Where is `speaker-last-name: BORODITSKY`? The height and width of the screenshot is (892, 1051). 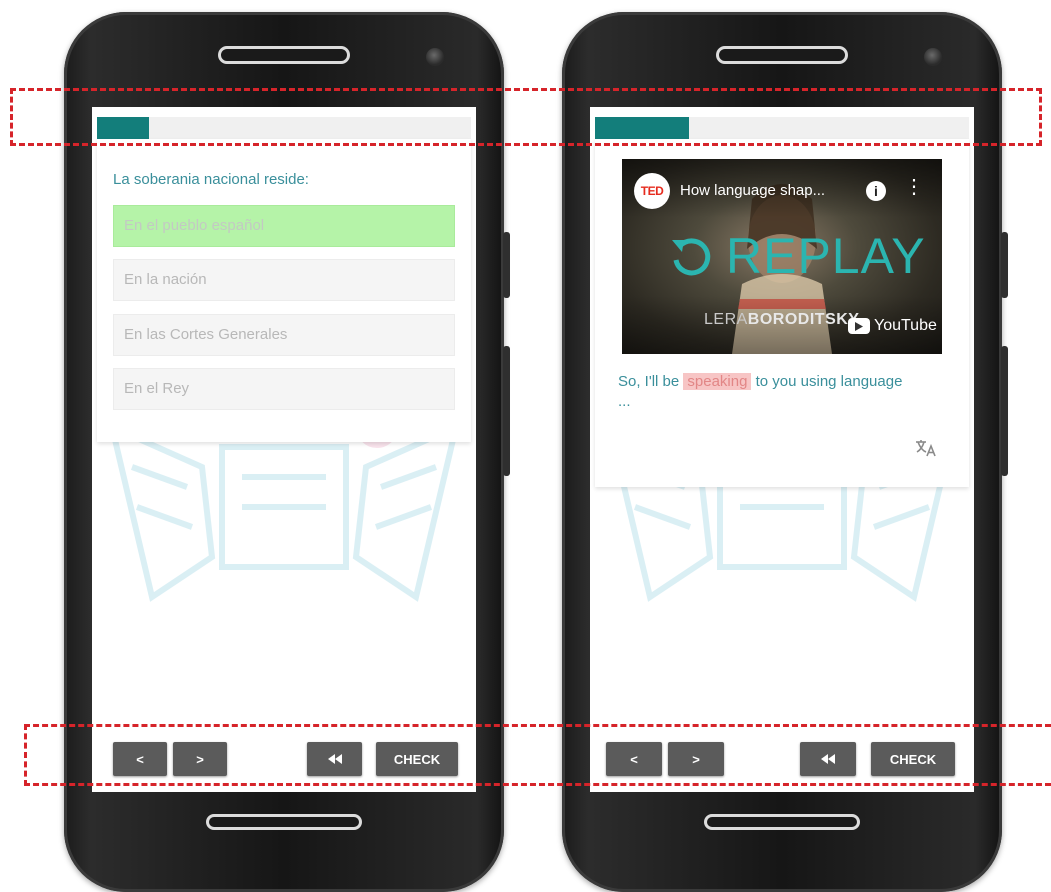
speaker-last-name: BORODITSKY is located at coordinates (803, 319).